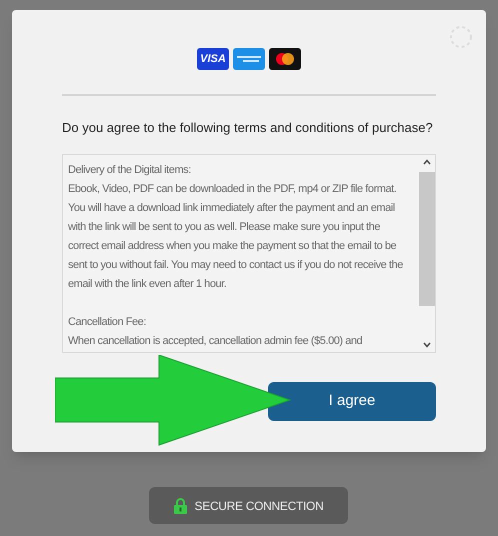  Describe the element at coordinates (352, 401) in the screenshot. I see `agree-button: I agree` at that location.